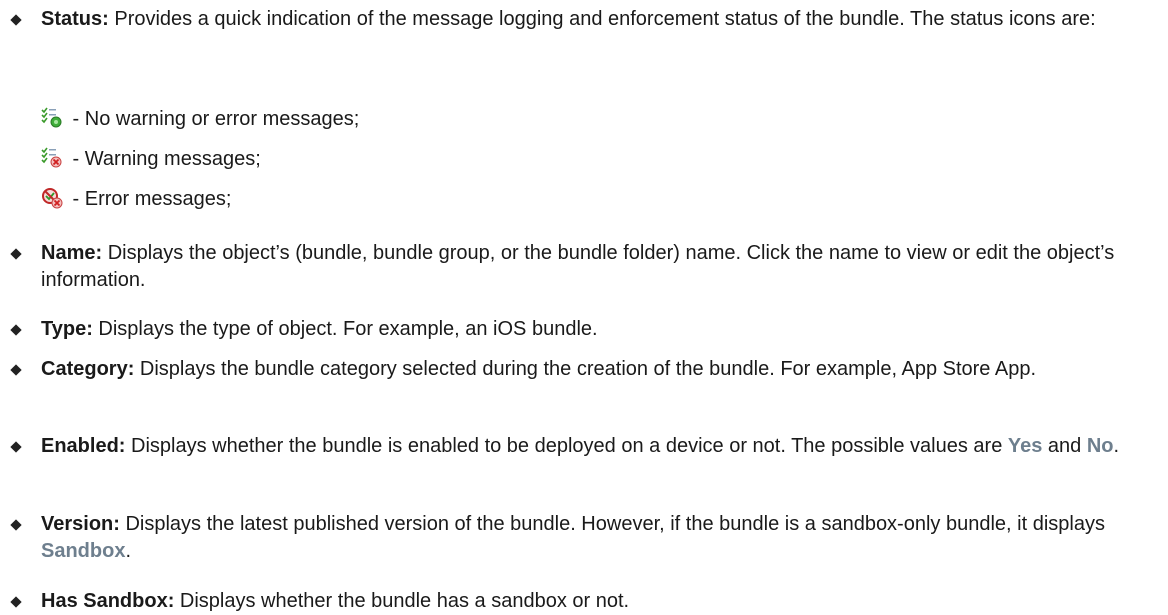 This screenshot has width=1168, height=615. Describe the element at coordinates (213, 119) in the screenshot. I see `status-icon-label-ok: - No warning or error messages;` at that location.